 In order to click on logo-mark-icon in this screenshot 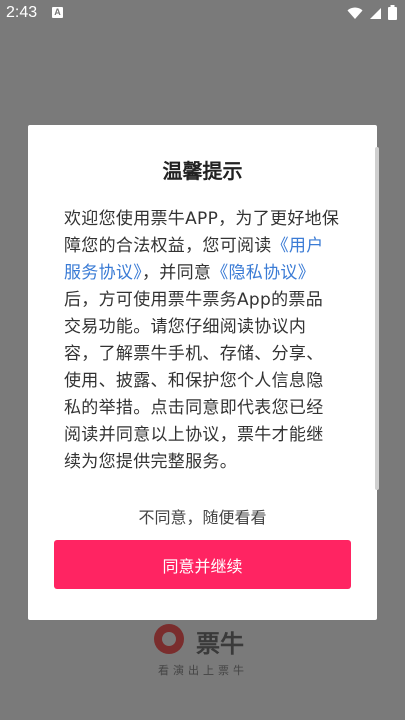, I will do `click(169, 639)`.